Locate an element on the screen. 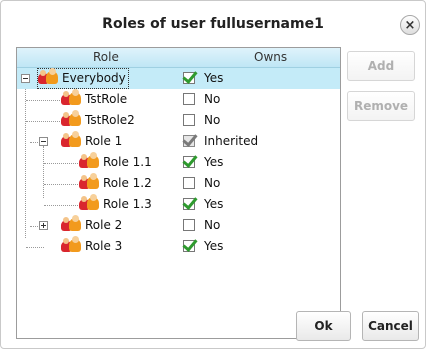 The image size is (426, 349). role-name: Role 2 is located at coordinates (104, 225).